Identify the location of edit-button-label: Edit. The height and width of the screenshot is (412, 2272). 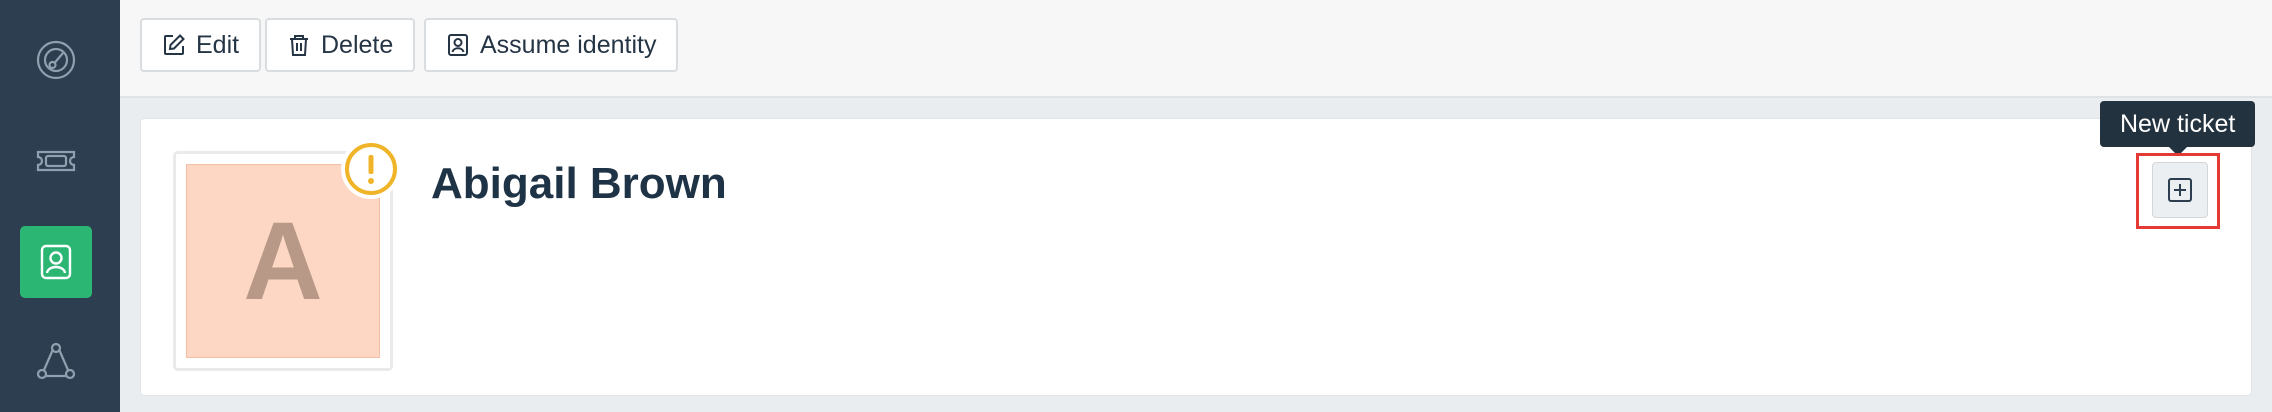
(218, 44).